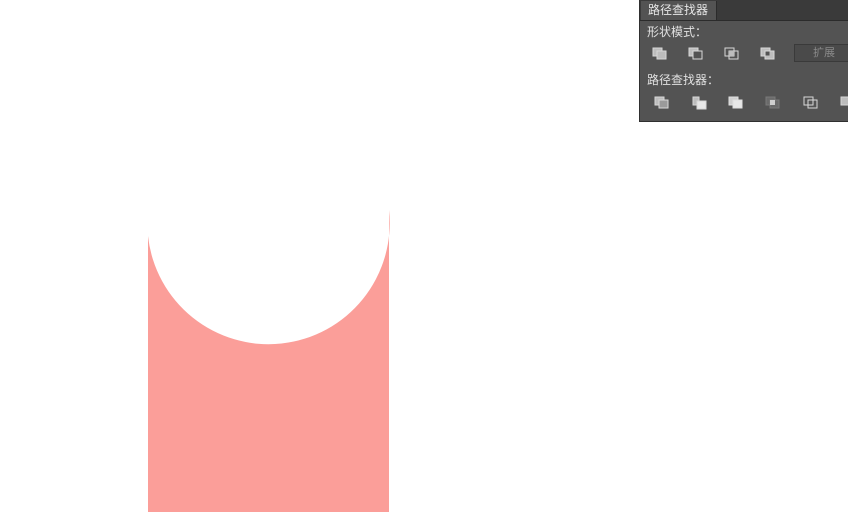  What do you see at coordinates (683, 80) in the screenshot?
I see `pathfinders-label: 路径查找器：` at bounding box center [683, 80].